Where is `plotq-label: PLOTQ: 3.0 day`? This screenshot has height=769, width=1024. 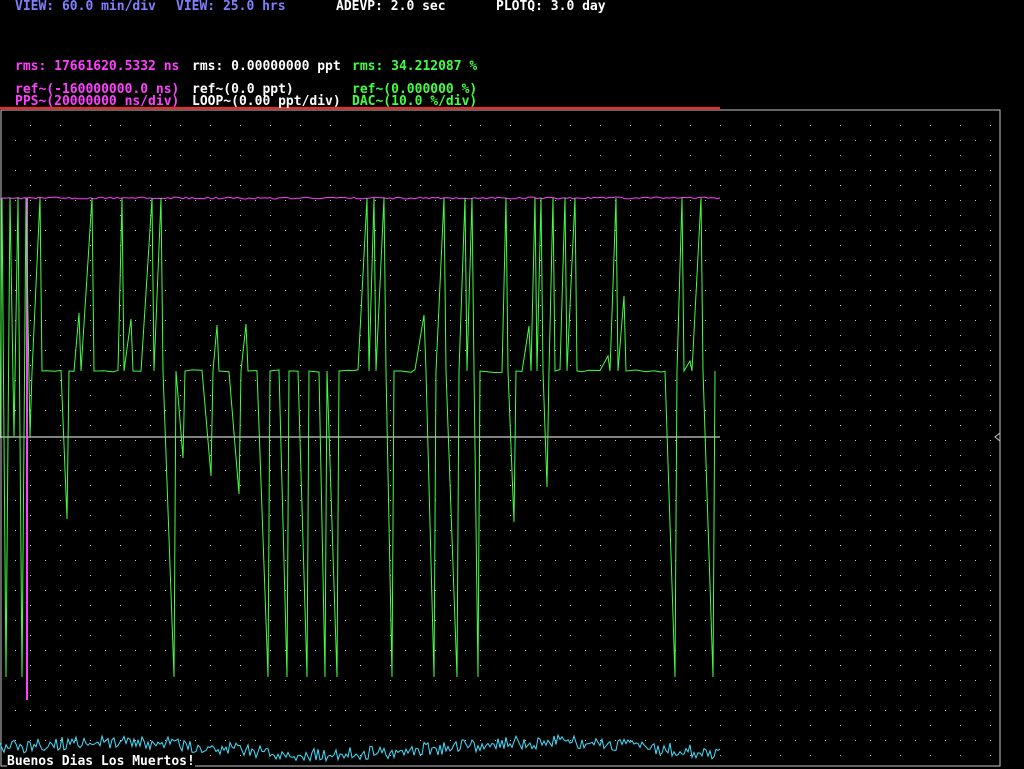
plotq-label: PLOTQ: 3.0 day is located at coordinates (551, 7).